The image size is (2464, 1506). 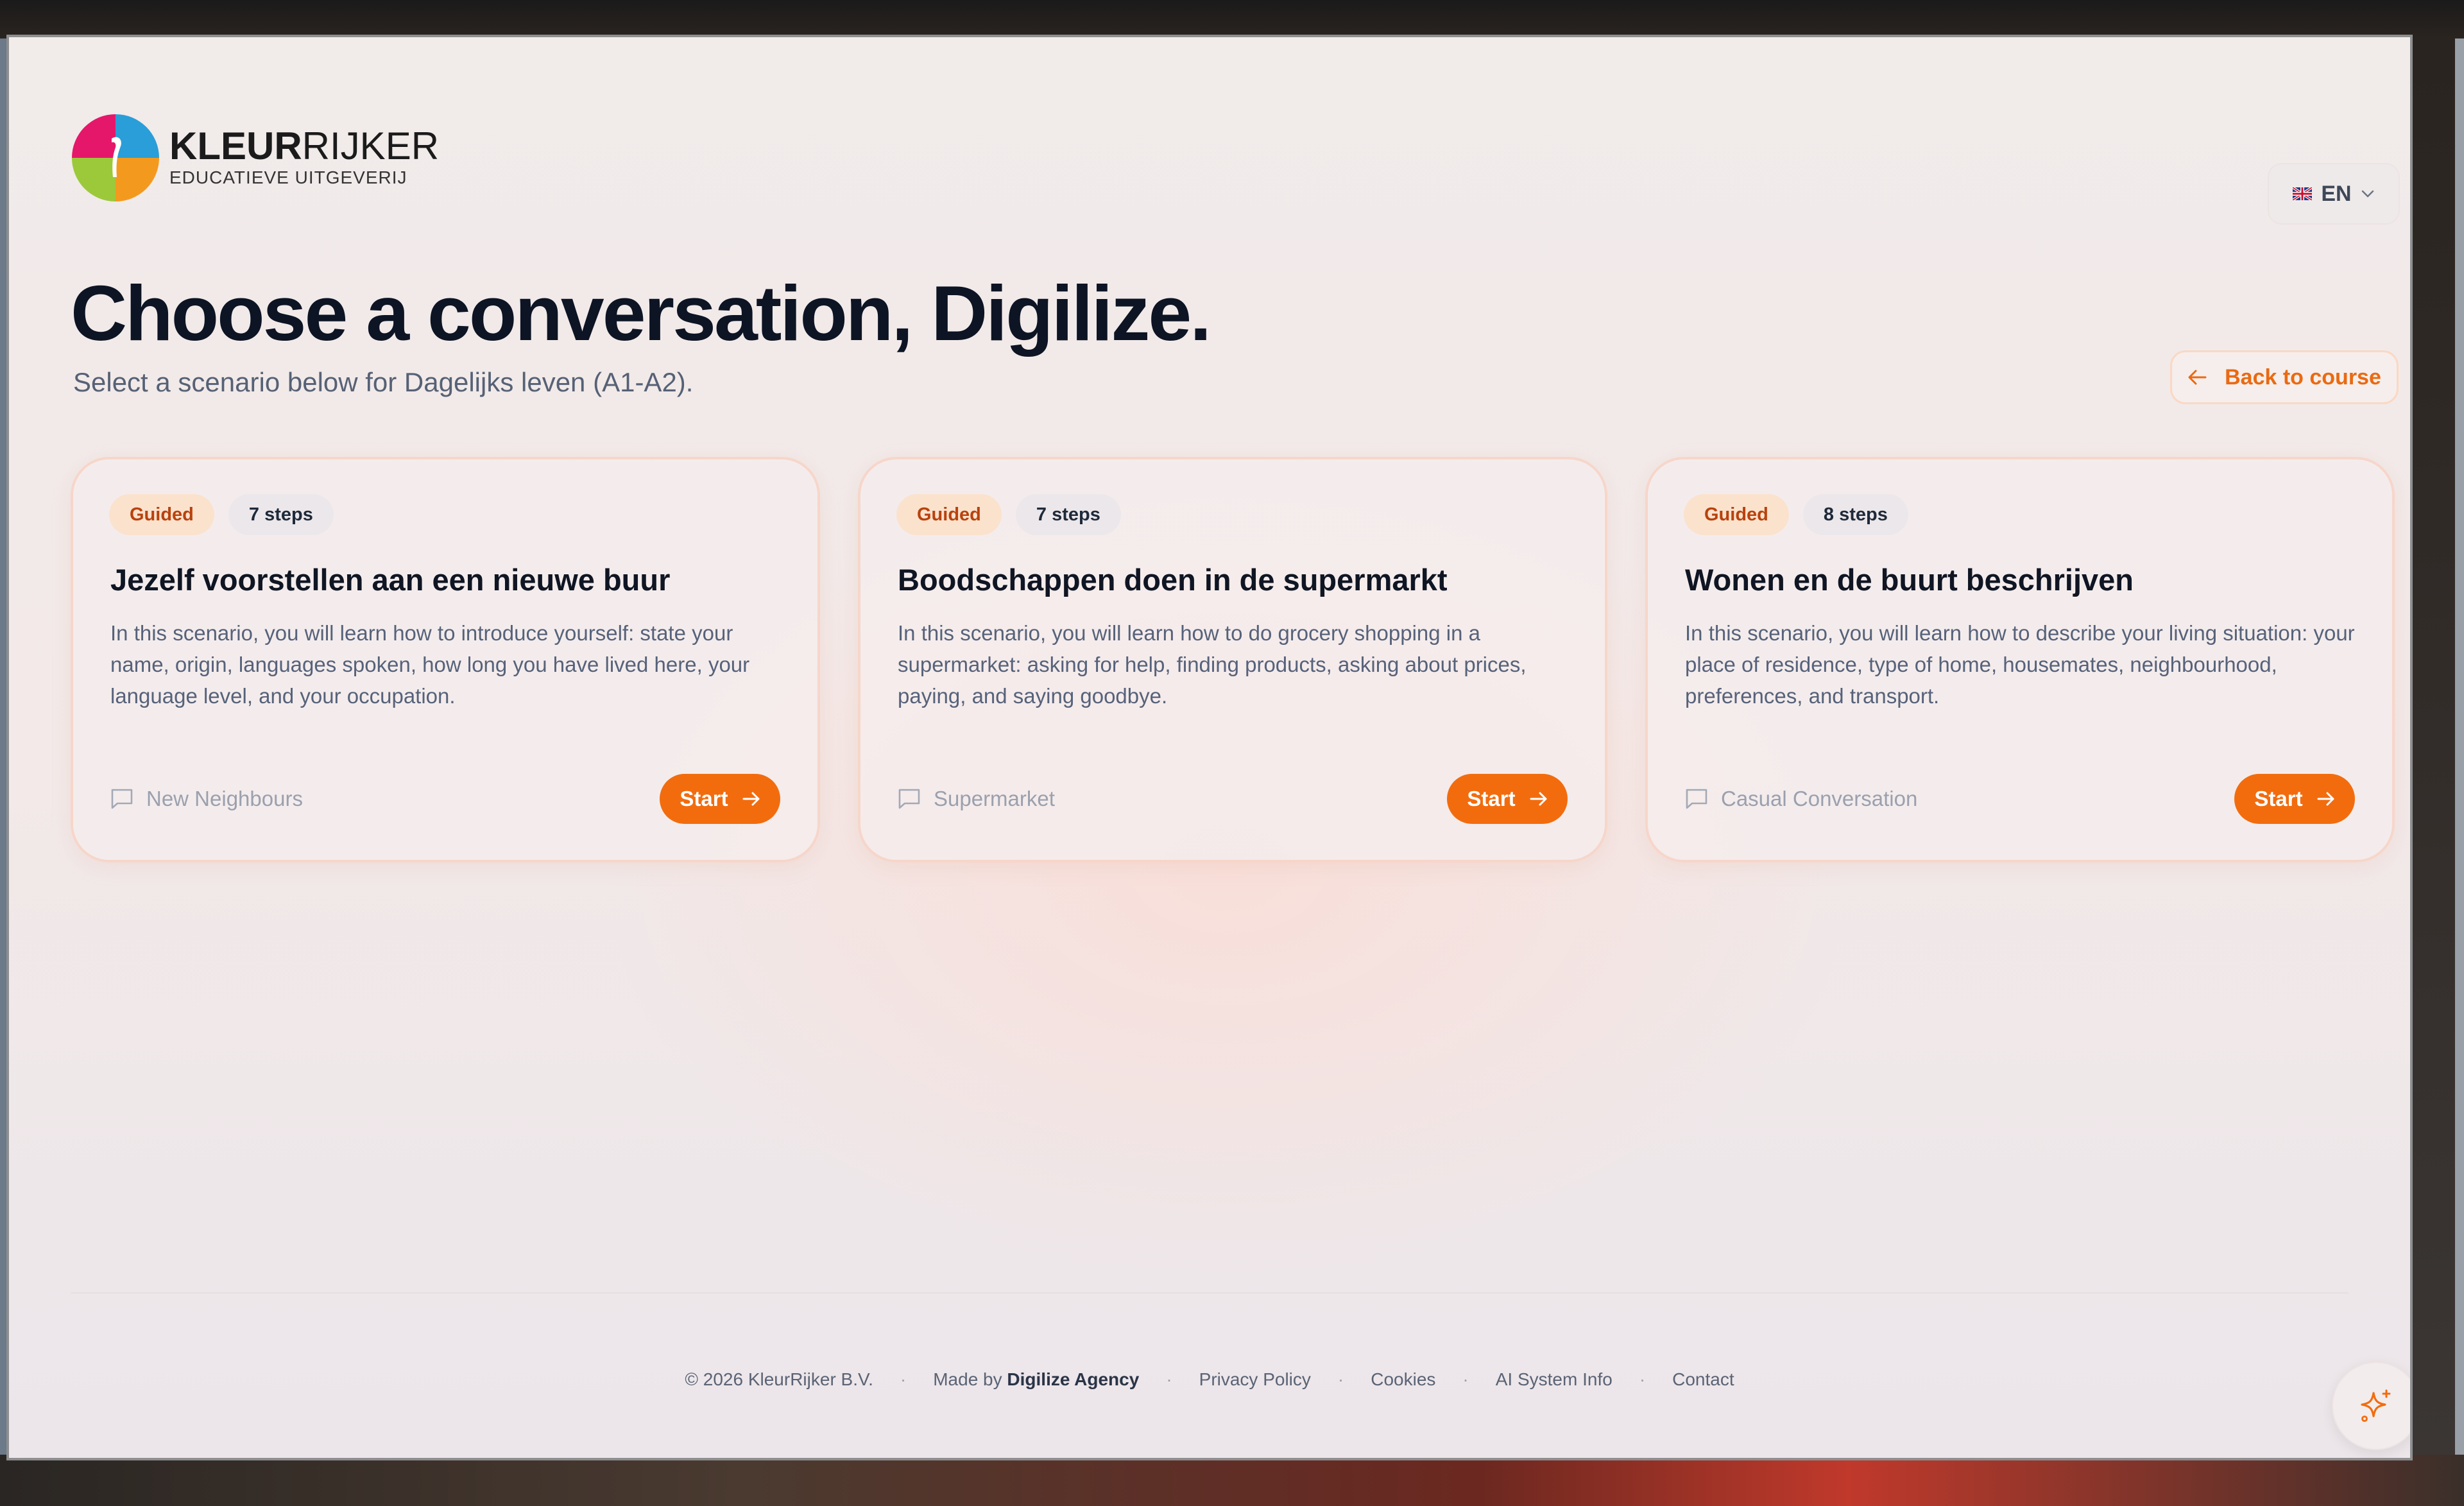 What do you see at coordinates (1173, 580) in the screenshot?
I see `scenario-title: Boodschappen doen in de supermarkt` at bounding box center [1173, 580].